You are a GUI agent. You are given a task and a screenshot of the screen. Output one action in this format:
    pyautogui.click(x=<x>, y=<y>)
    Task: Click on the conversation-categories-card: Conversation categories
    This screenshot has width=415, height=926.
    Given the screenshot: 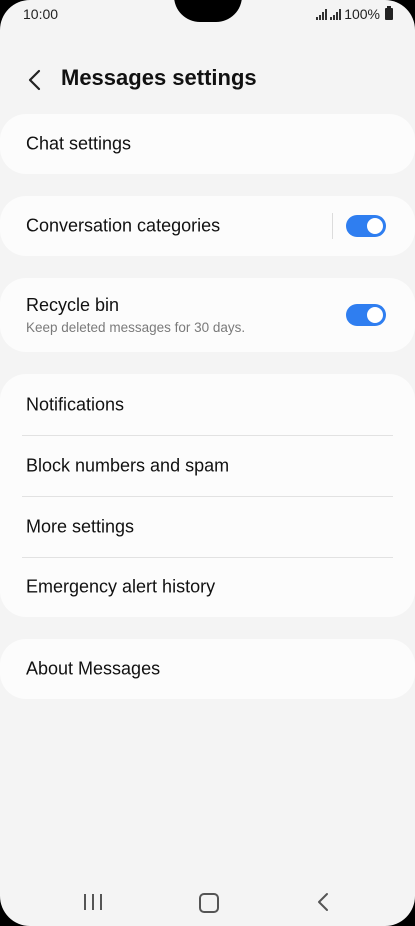 What is the action you would take?
    pyautogui.click(x=207, y=226)
    